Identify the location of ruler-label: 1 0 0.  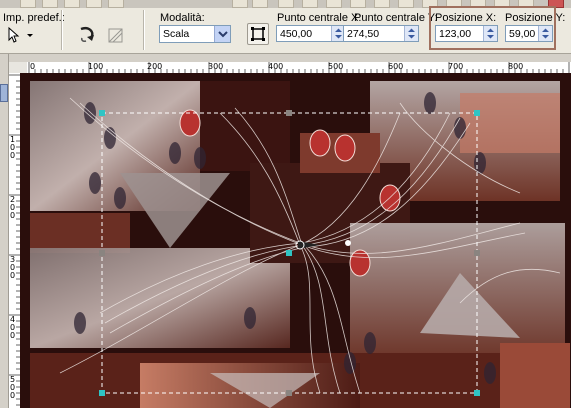
(13, 147).